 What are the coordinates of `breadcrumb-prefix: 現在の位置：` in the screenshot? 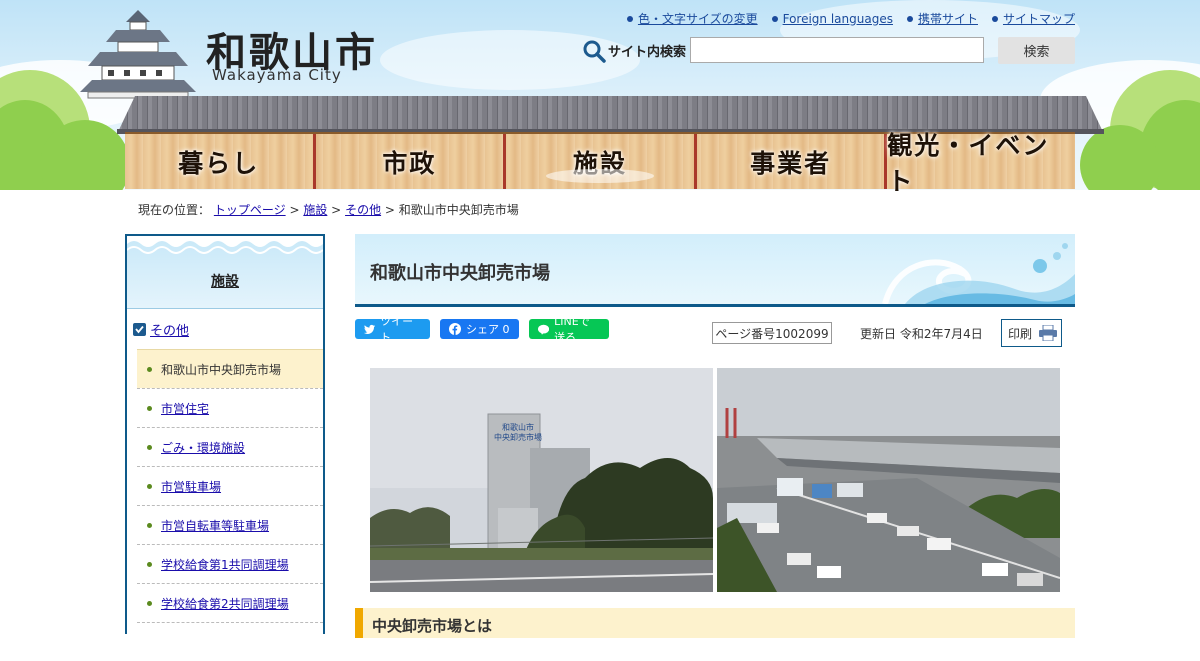 It's located at (174, 210).